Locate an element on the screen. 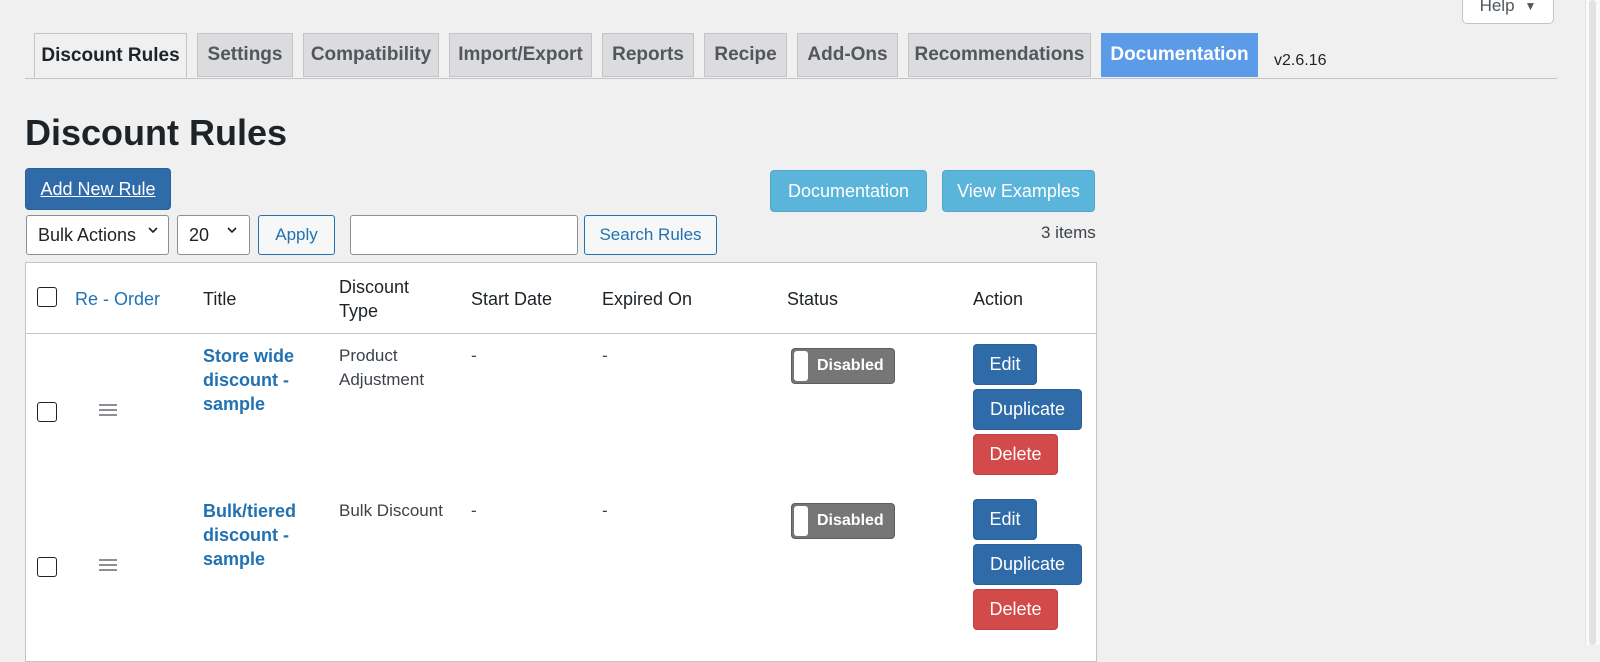  tab-import-export: Import/Export is located at coordinates (520, 55).